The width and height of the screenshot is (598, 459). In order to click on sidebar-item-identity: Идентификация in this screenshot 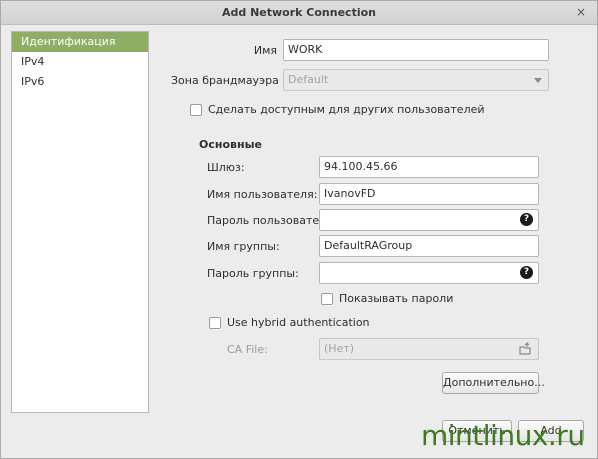, I will do `click(80, 42)`.